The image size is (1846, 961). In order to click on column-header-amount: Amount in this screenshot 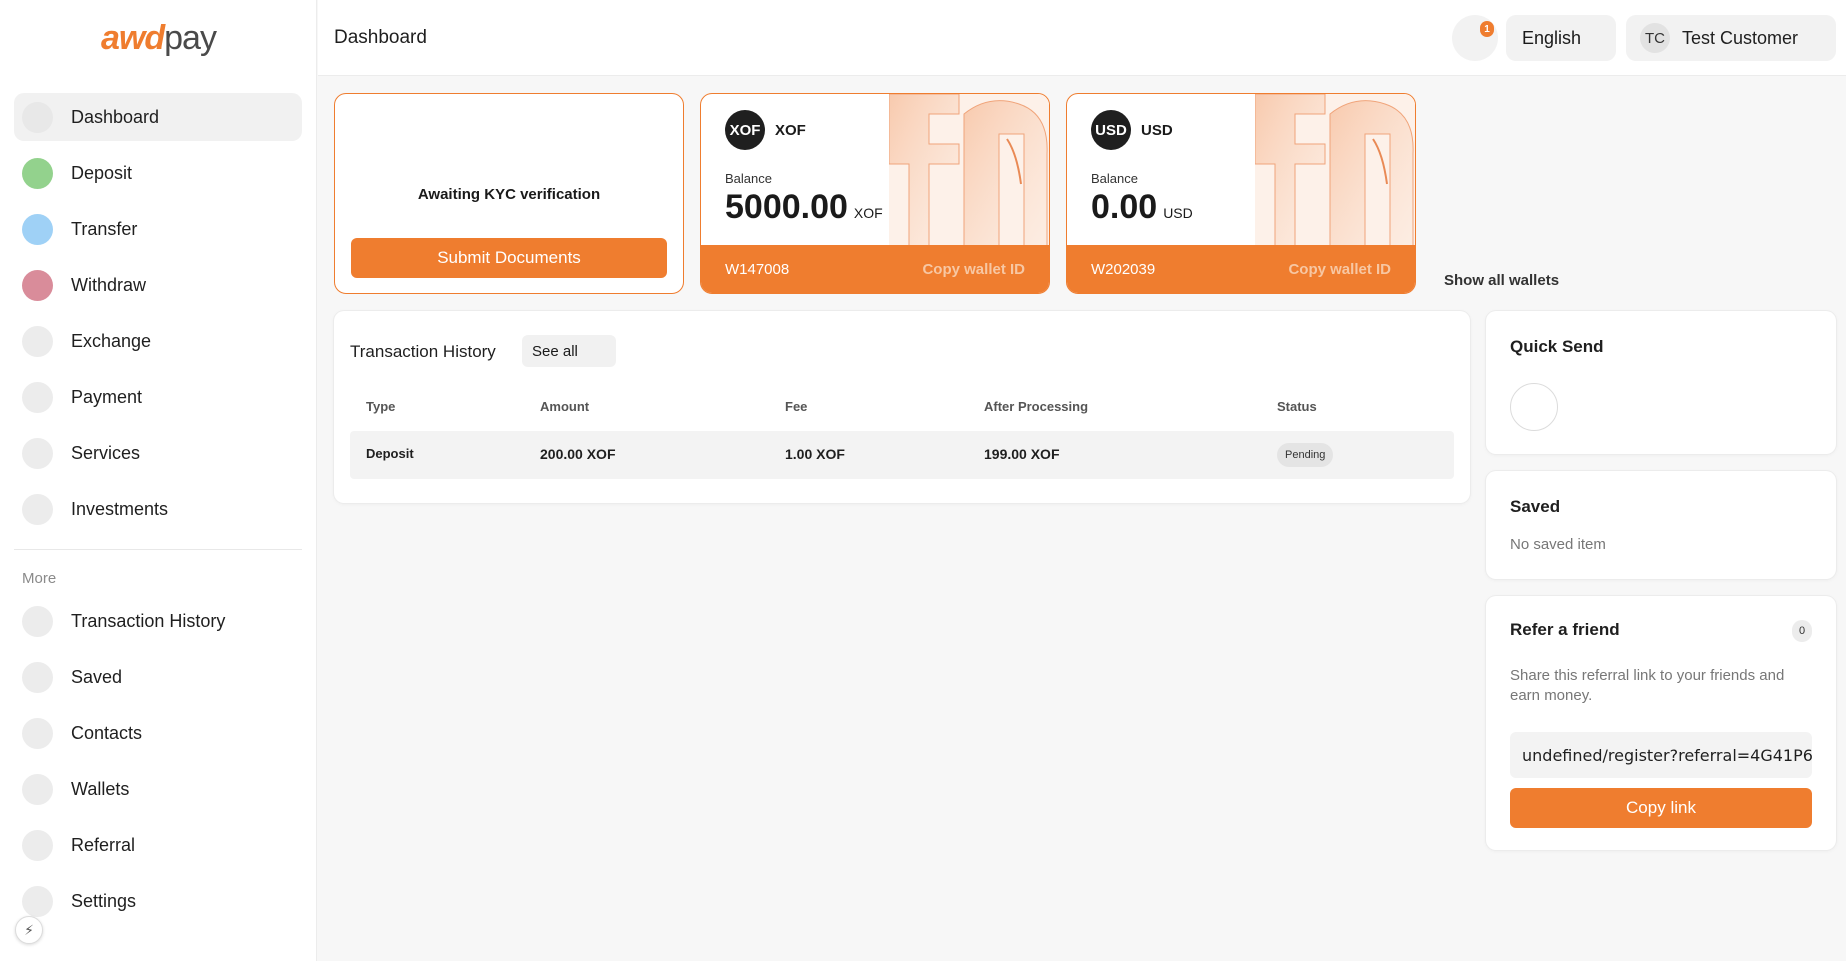, I will do `click(565, 406)`.